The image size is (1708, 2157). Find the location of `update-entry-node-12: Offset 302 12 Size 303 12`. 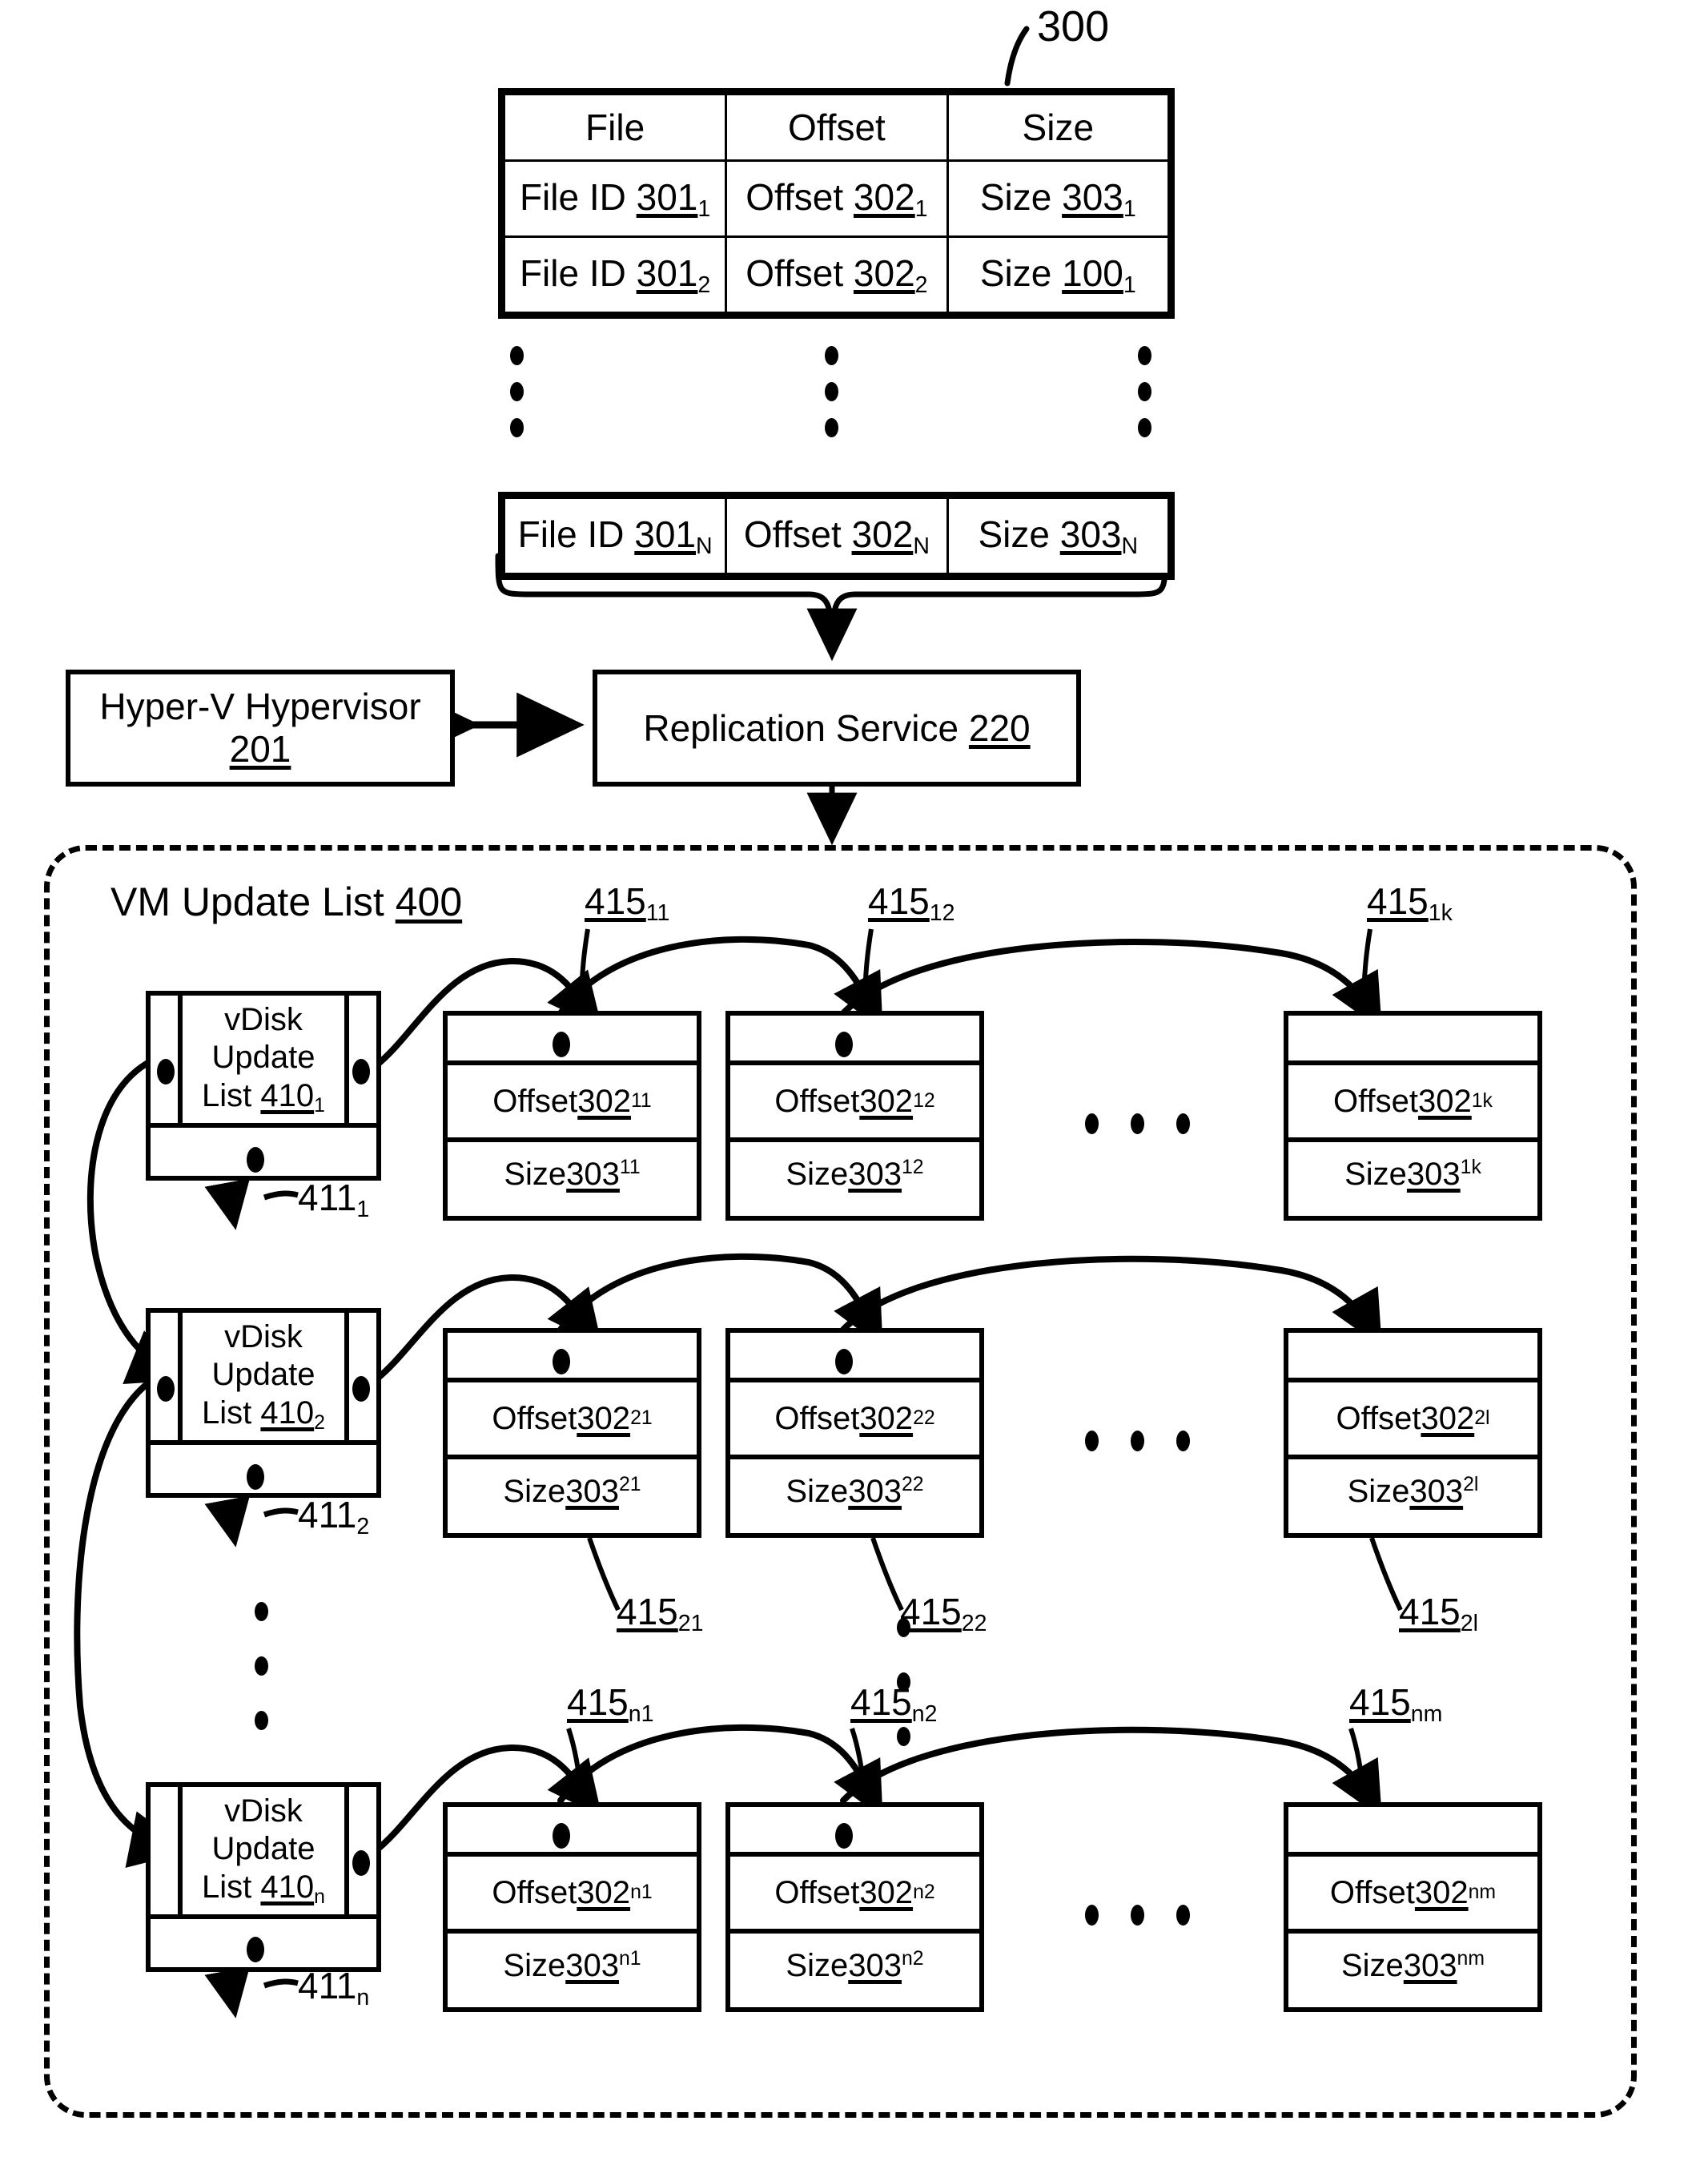

update-entry-node-12: Offset 302 12 Size 303 12 is located at coordinates (855, 1116).